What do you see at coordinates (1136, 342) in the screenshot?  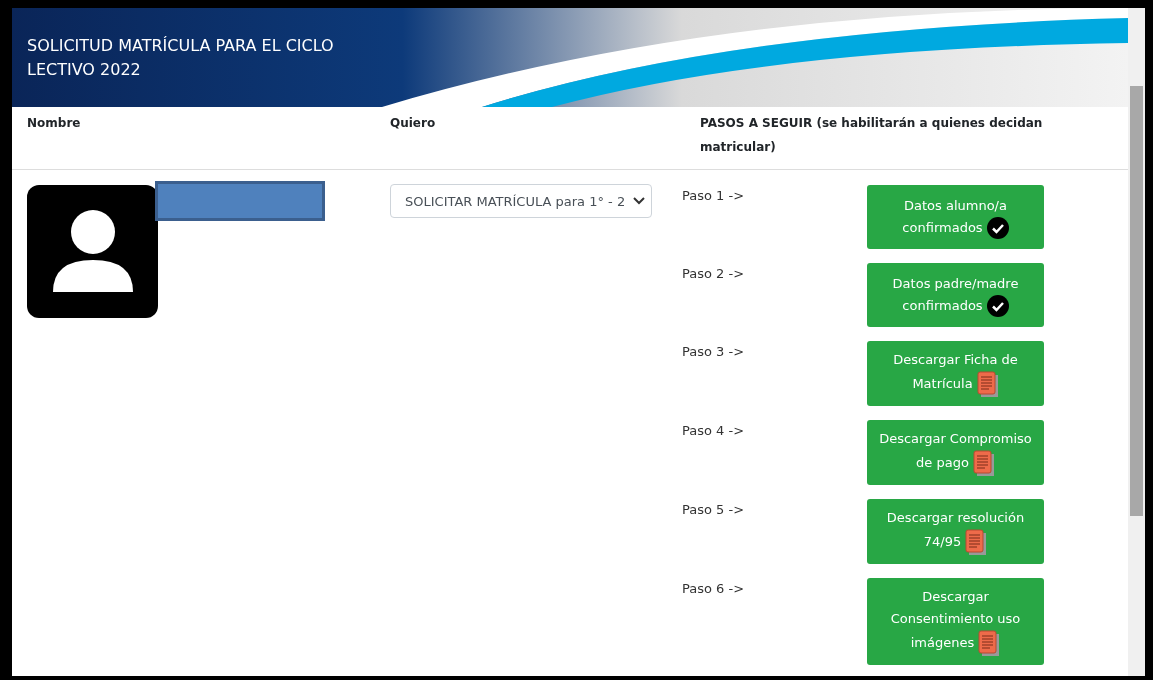 I see `scrollbar` at bounding box center [1136, 342].